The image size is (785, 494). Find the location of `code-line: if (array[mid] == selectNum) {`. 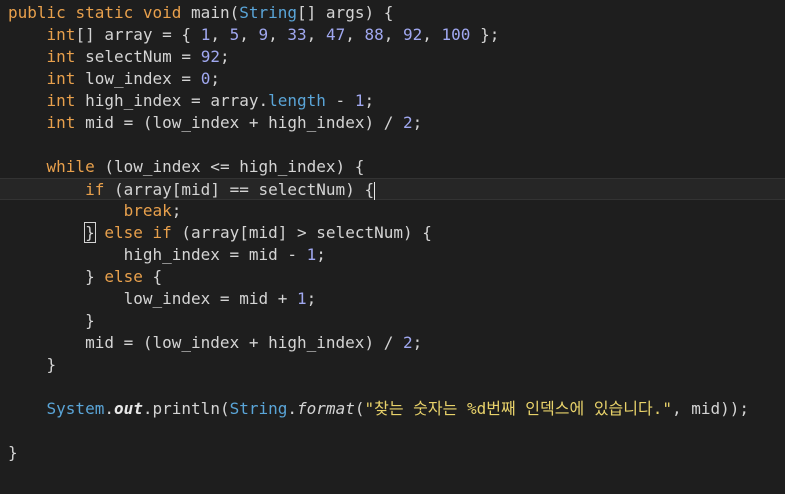

code-line: if (array[mid] == selectNum) { is located at coordinates (392, 189).